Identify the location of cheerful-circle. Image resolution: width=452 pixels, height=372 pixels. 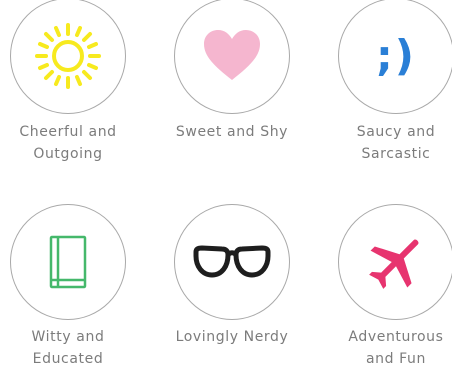
(68, 57).